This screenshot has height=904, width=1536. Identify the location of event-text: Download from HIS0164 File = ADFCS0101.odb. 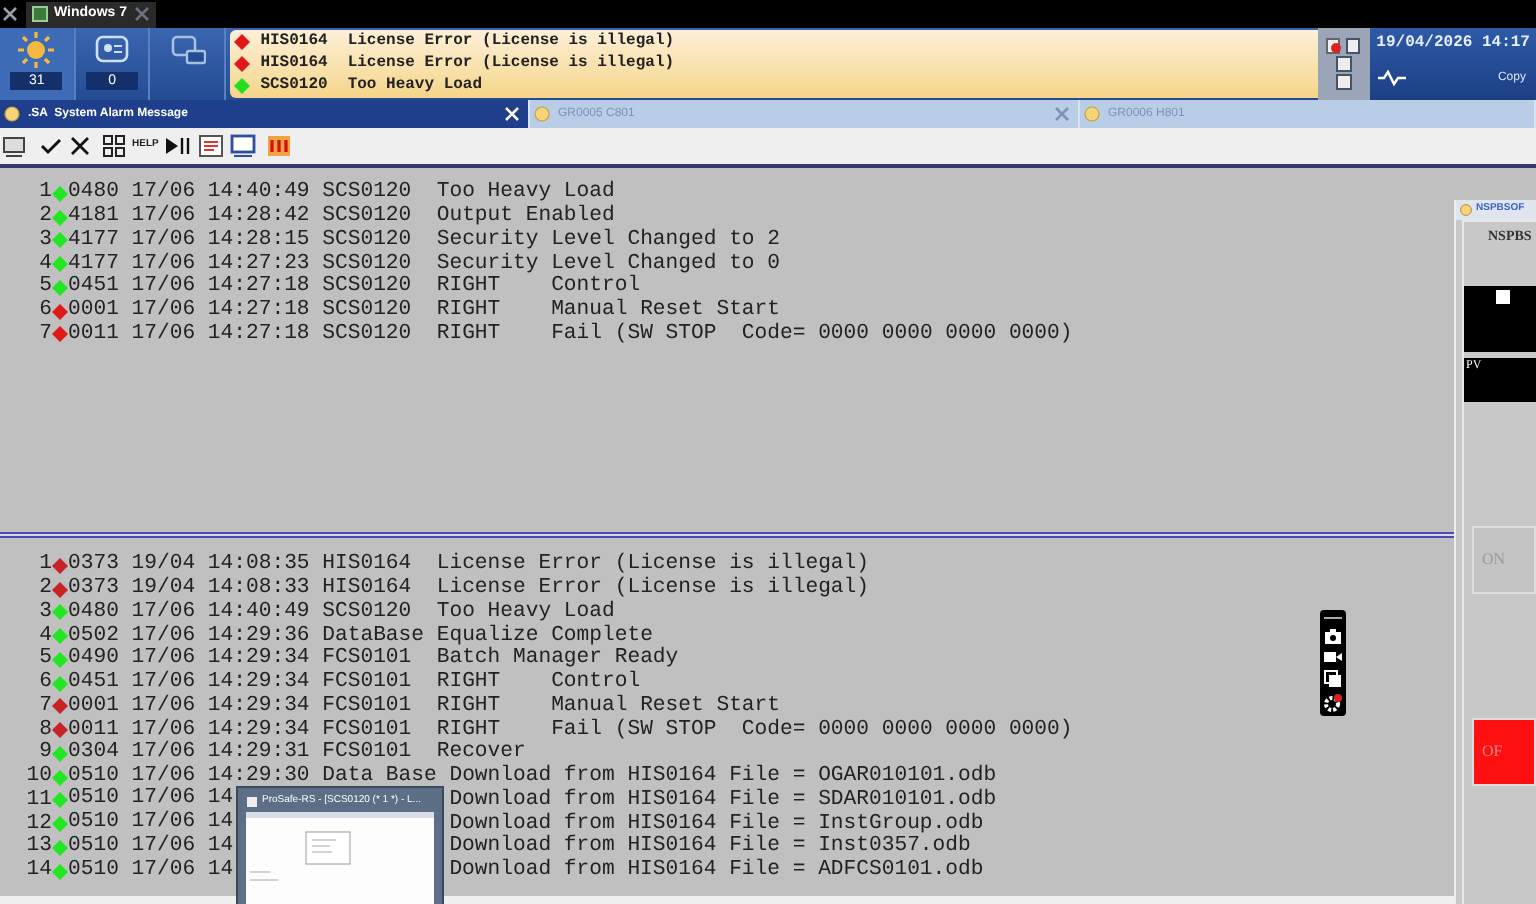
(716, 871).